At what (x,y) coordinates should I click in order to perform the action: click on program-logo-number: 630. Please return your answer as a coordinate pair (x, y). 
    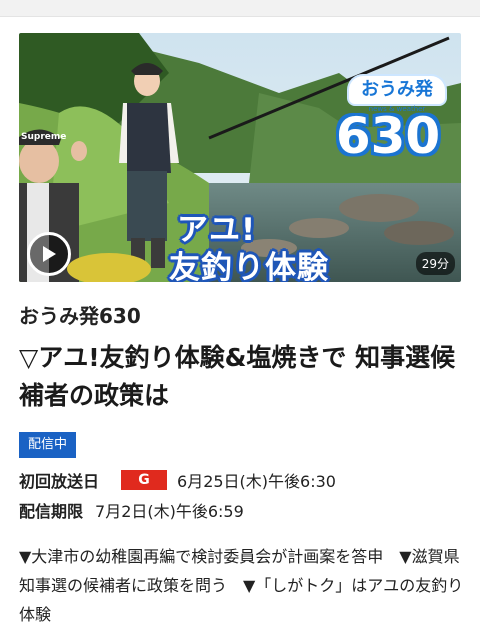
    Looking at the image, I should click on (388, 136).